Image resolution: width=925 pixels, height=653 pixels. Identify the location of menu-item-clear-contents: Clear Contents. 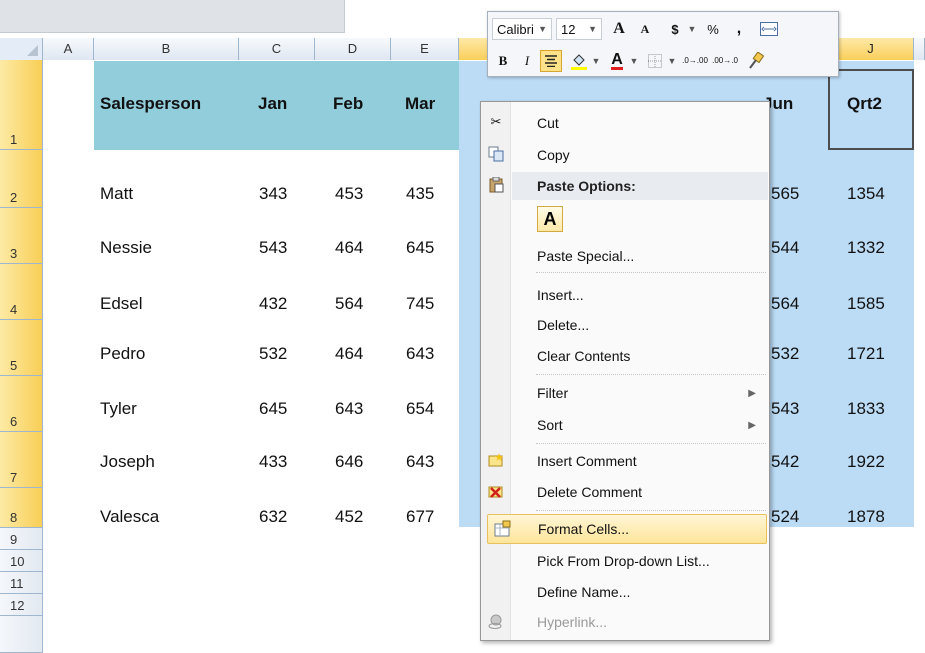
(640, 356).